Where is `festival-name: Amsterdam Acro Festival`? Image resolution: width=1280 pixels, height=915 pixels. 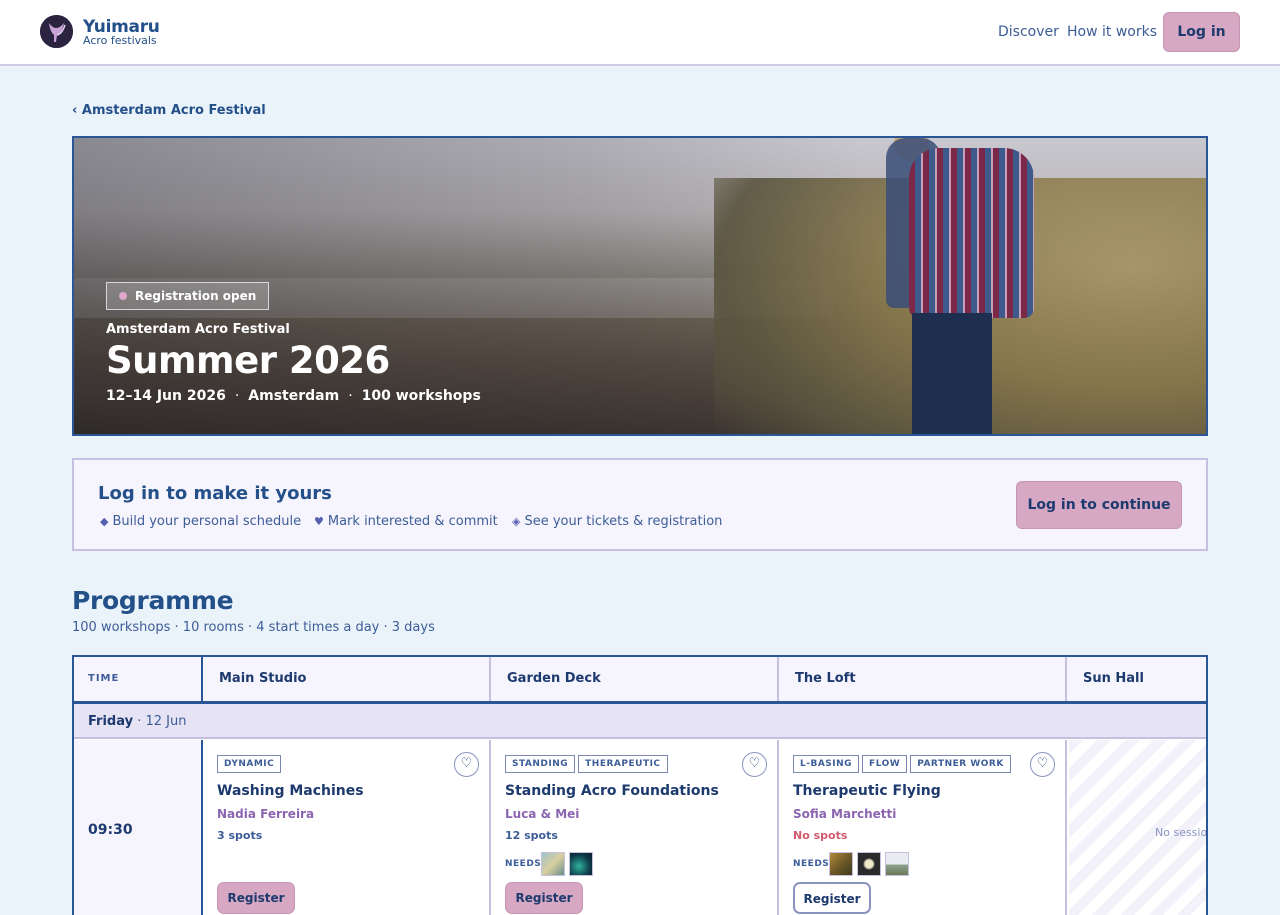
festival-name: Amsterdam Acro Festival is located at coordinates (198, 329).